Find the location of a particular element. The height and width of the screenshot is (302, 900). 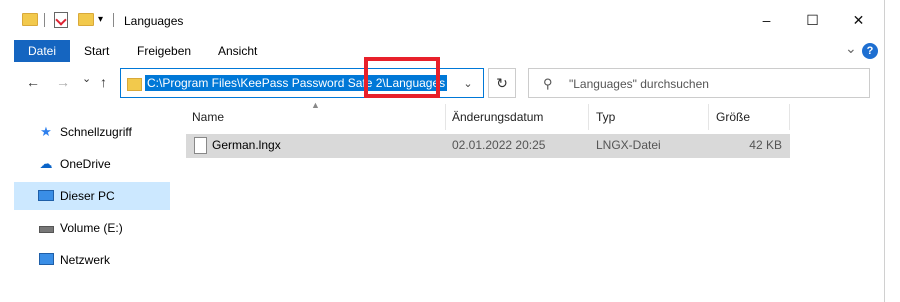

file-icon is located at coordinates (200, 145).